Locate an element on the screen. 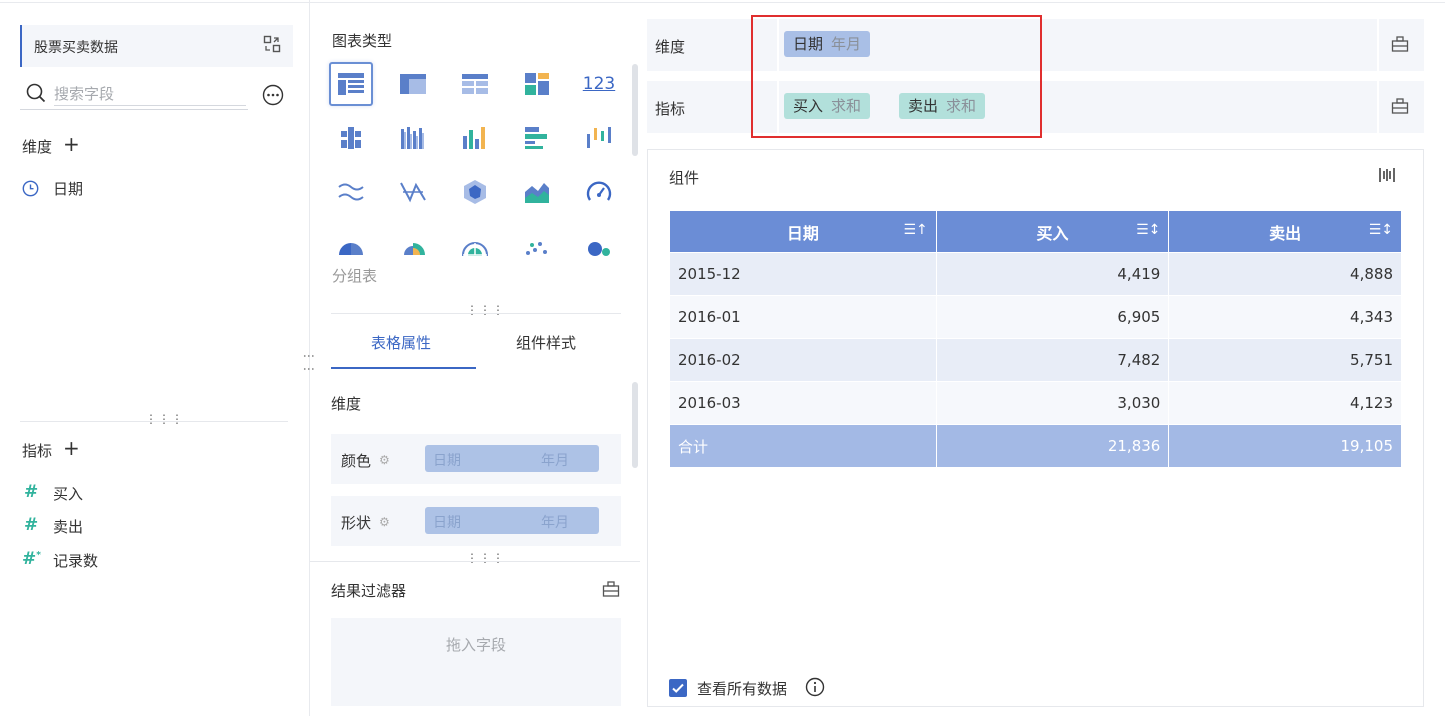 The image size is (1445, 716). clock-icon is located at coordinates (30, 188).